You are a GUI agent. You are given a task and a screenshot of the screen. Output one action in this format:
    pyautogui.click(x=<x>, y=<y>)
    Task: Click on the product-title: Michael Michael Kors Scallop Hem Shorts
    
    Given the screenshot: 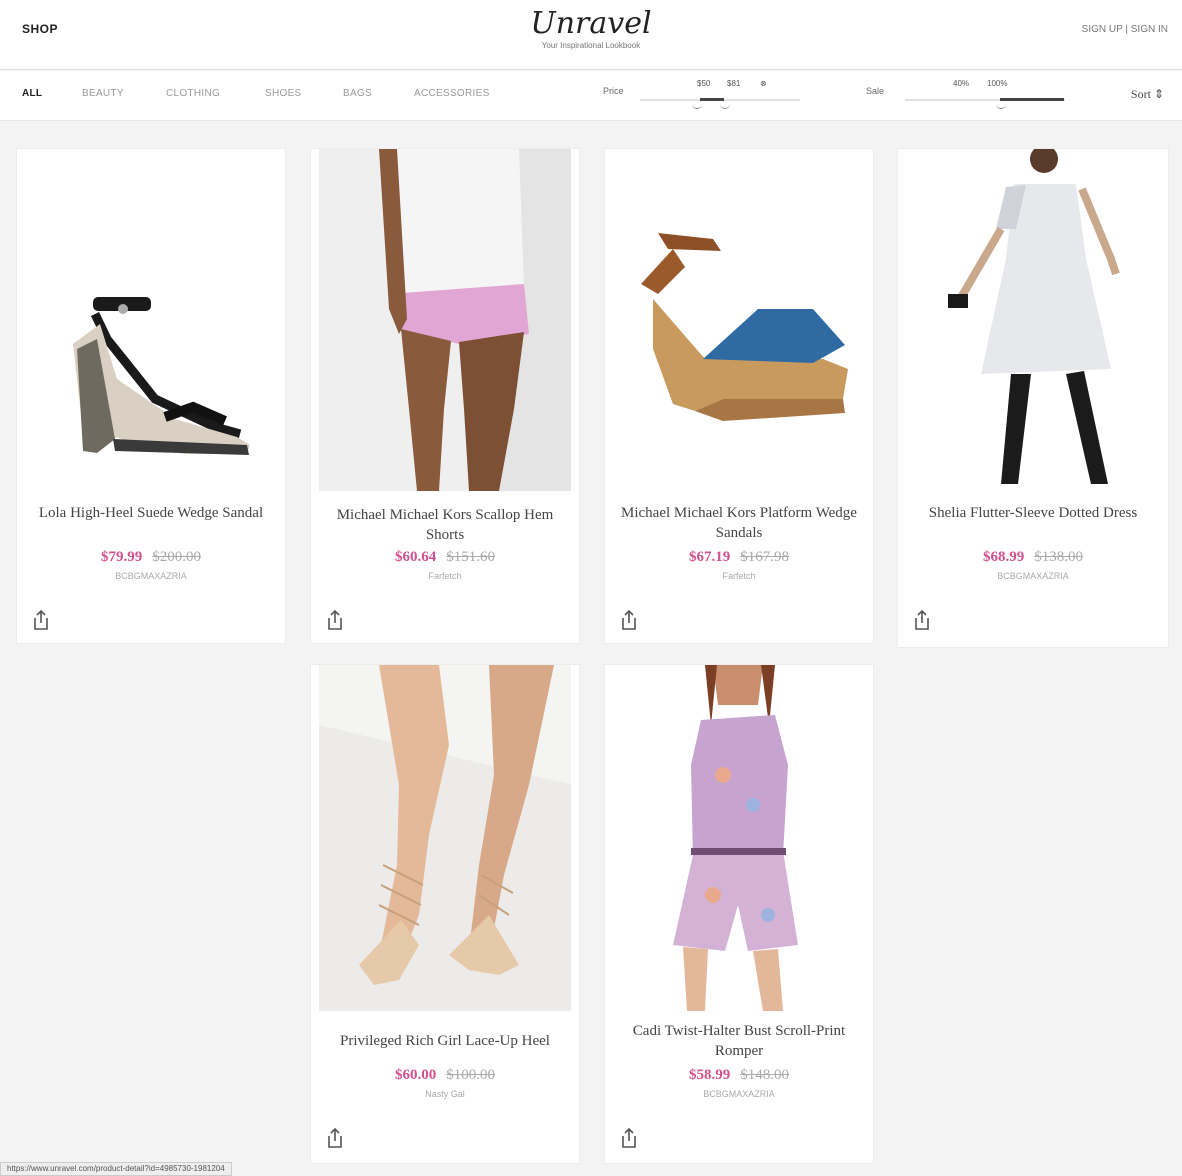 What is the action you would take?
    pyautogui.click(x=445, y=525)
    